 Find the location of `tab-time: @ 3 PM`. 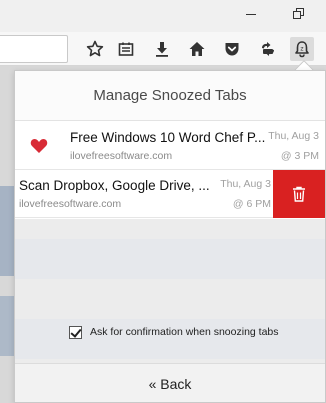

tab-time: @ 3 PM is located at coordinates (299, 156).